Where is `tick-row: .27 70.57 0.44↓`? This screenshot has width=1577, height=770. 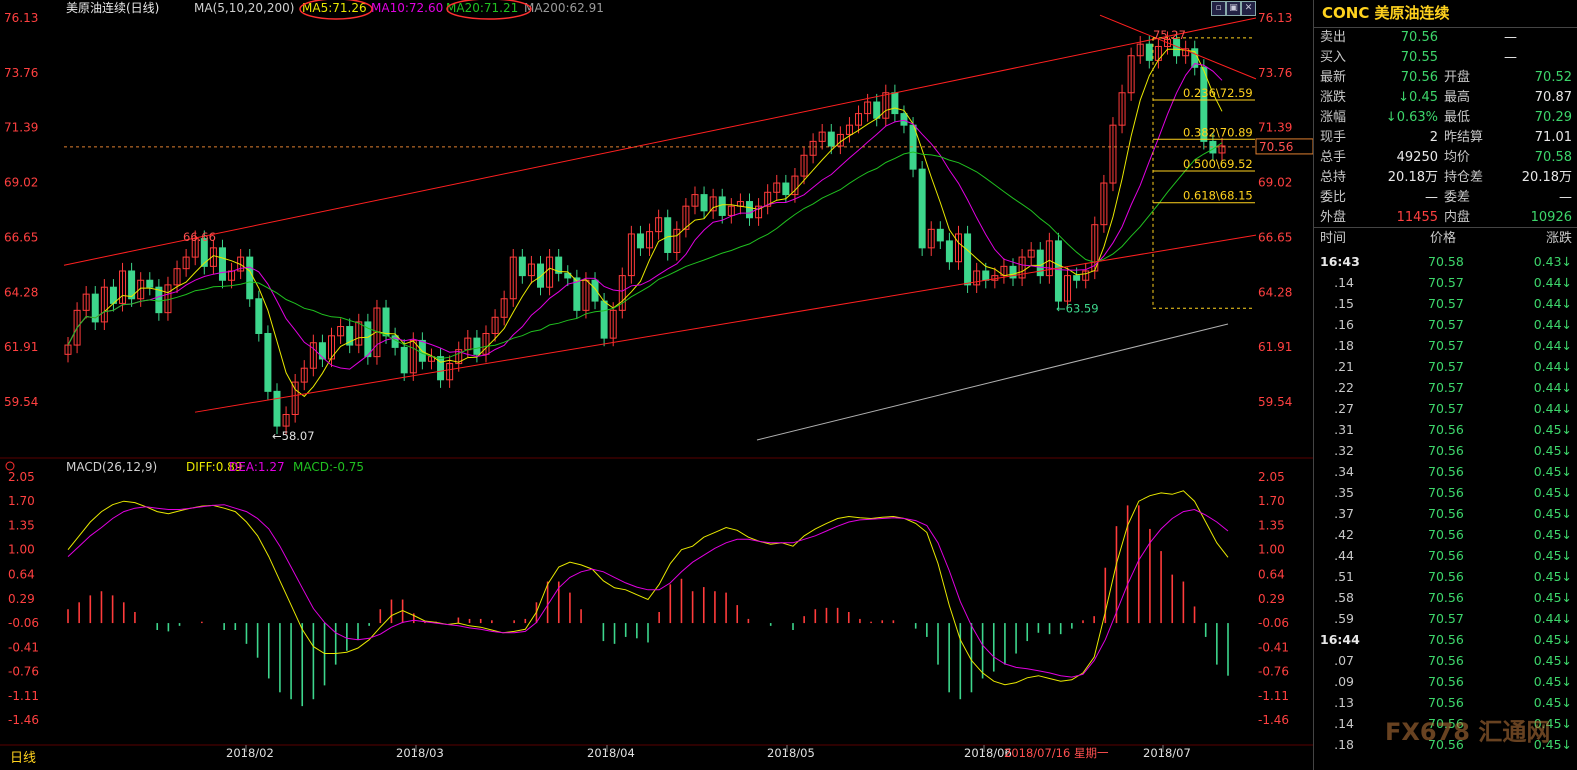 tick-row: .27 70.57 0.44↓ is located at coordinates (1445, 408).